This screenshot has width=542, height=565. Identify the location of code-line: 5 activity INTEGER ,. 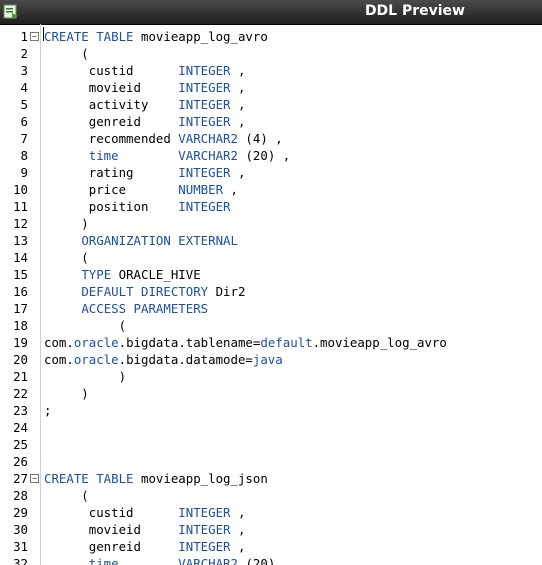
(271, 104).